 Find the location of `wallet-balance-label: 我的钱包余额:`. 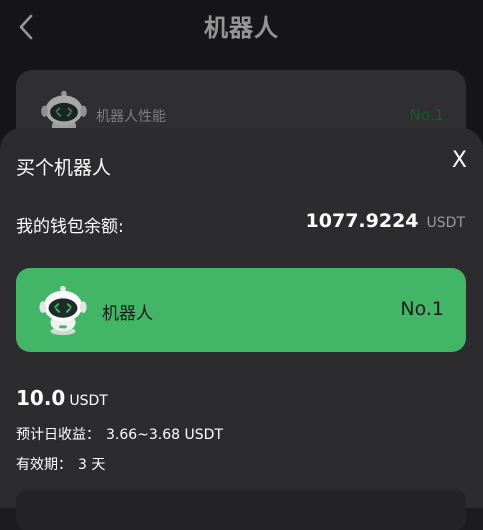

wallet-balance-label: 我的钱包余额: is located at coordinates (70, 227).